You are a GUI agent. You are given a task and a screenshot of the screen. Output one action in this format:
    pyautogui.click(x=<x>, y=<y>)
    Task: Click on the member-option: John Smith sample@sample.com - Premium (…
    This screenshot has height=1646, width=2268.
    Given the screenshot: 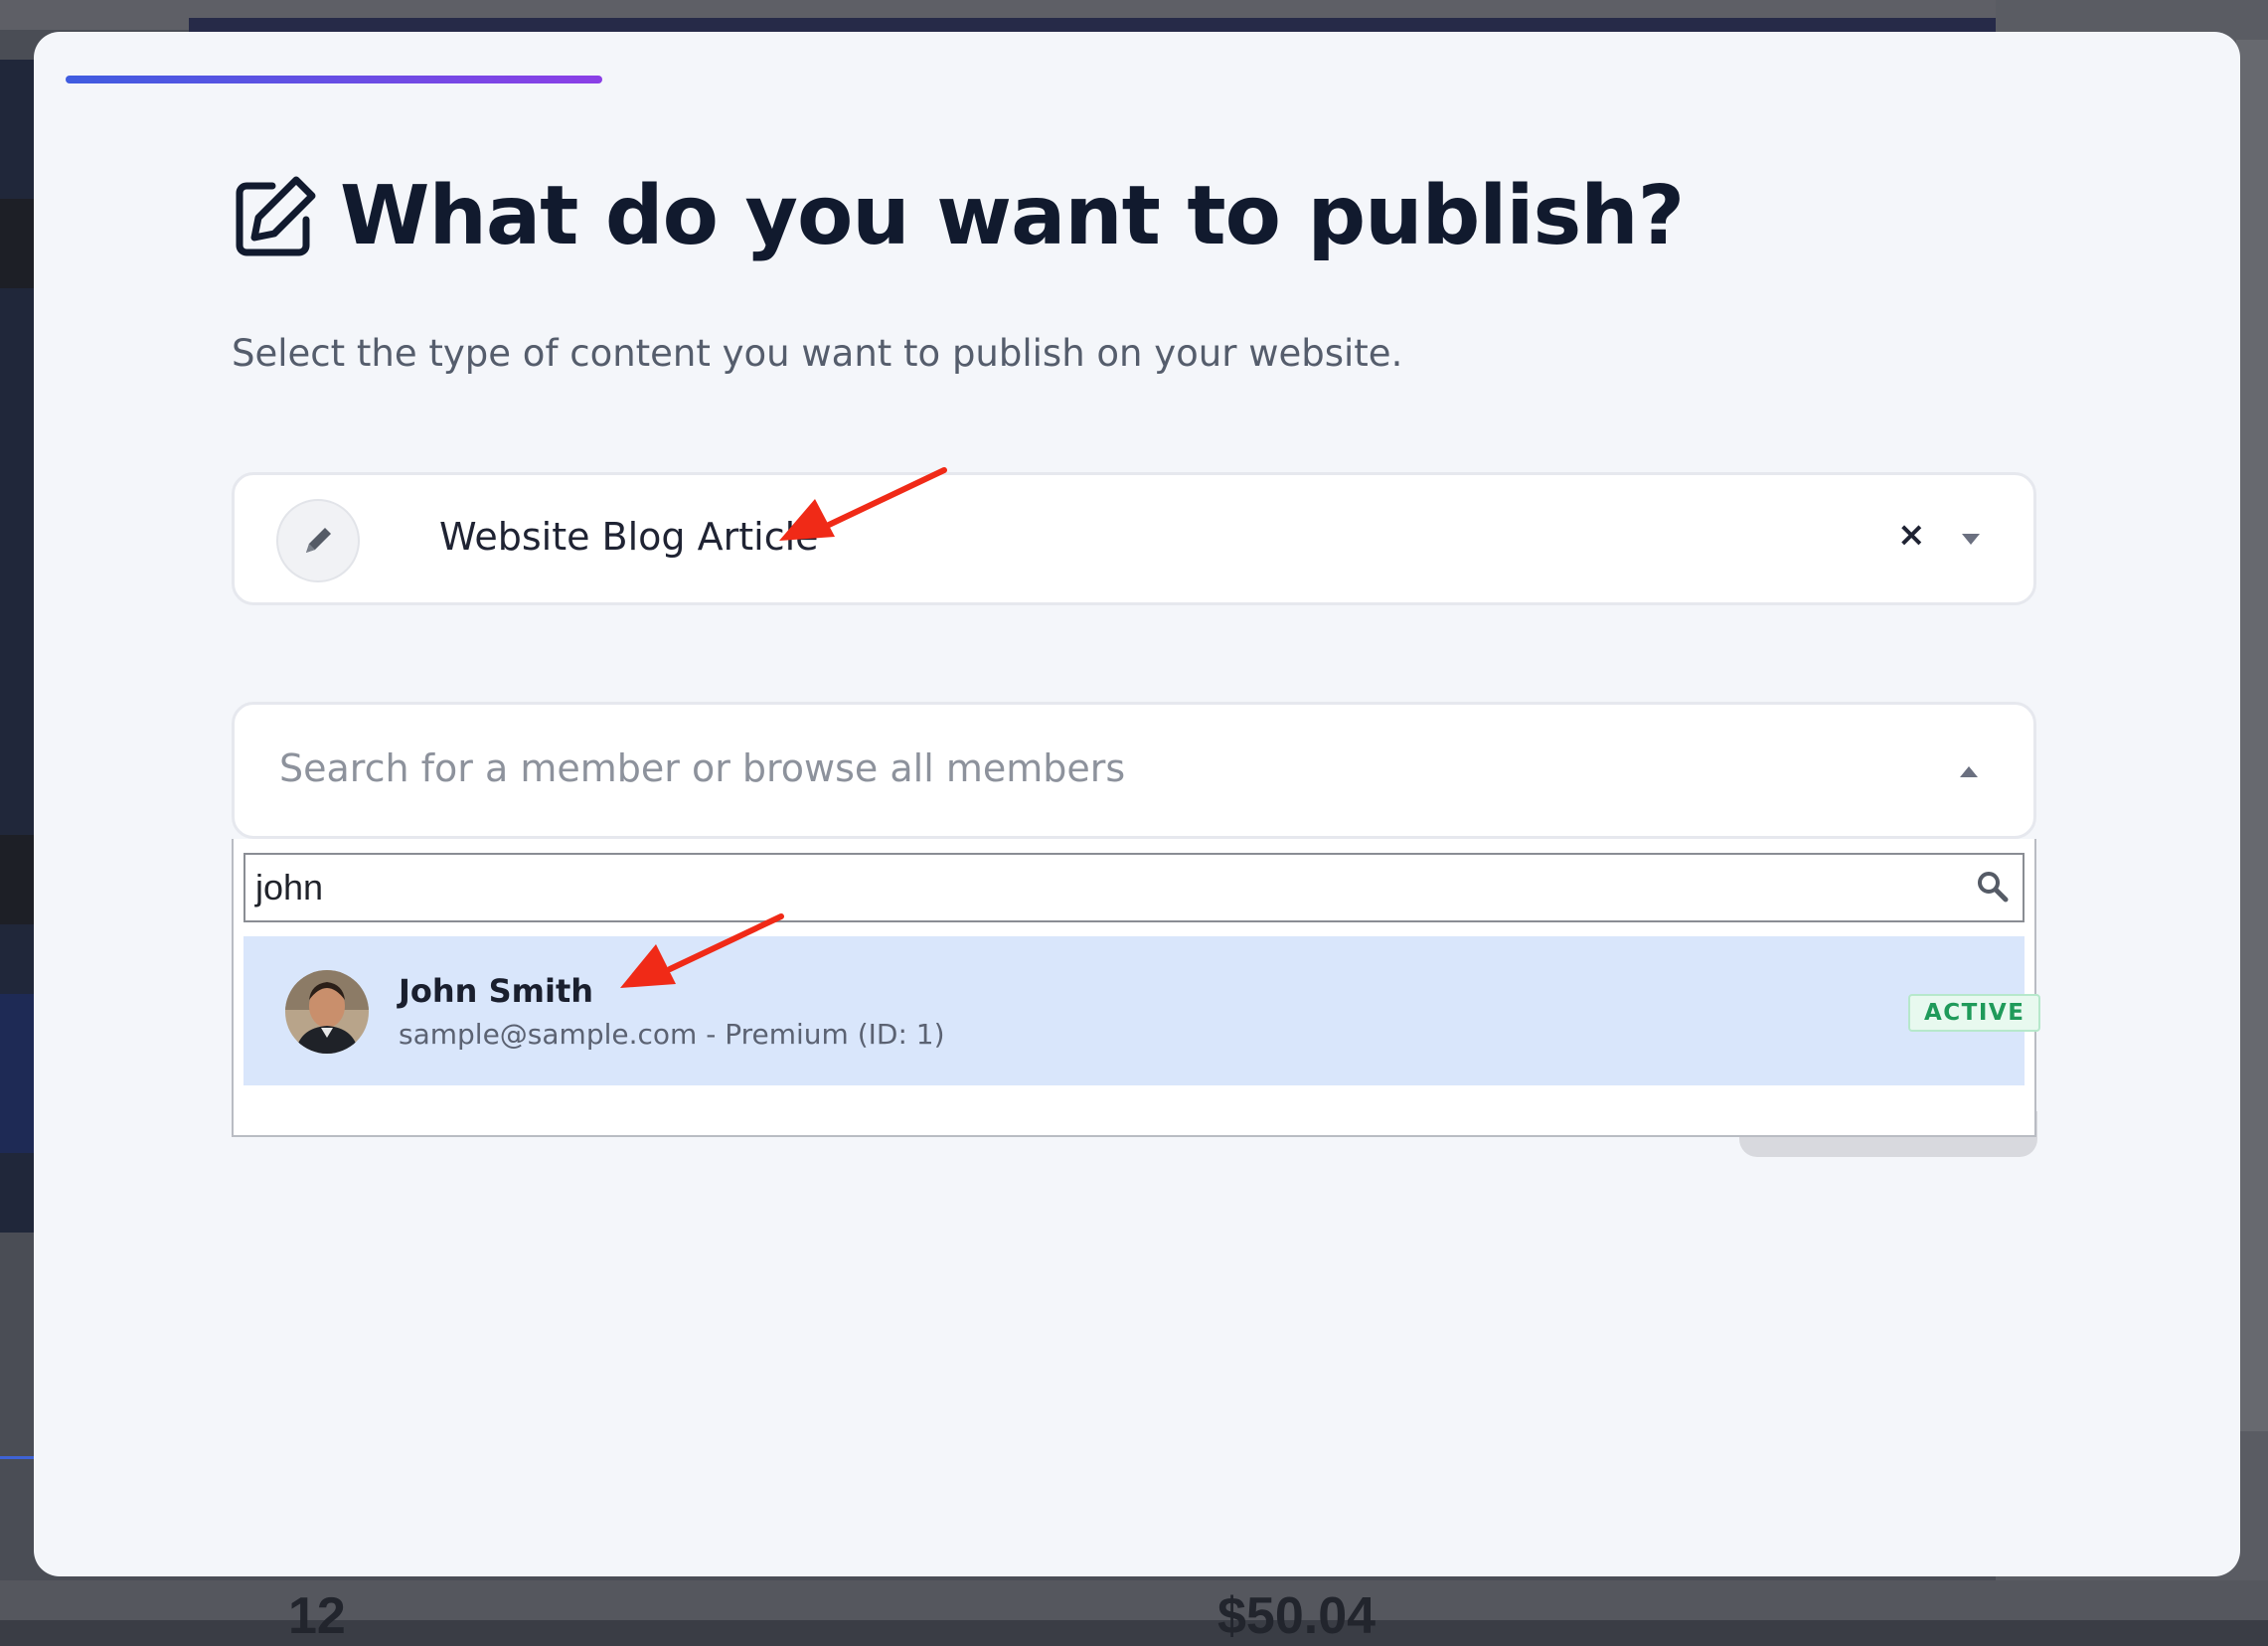 What is the action you would take?
    pyautogui.click(x=1142, y=1010)
    